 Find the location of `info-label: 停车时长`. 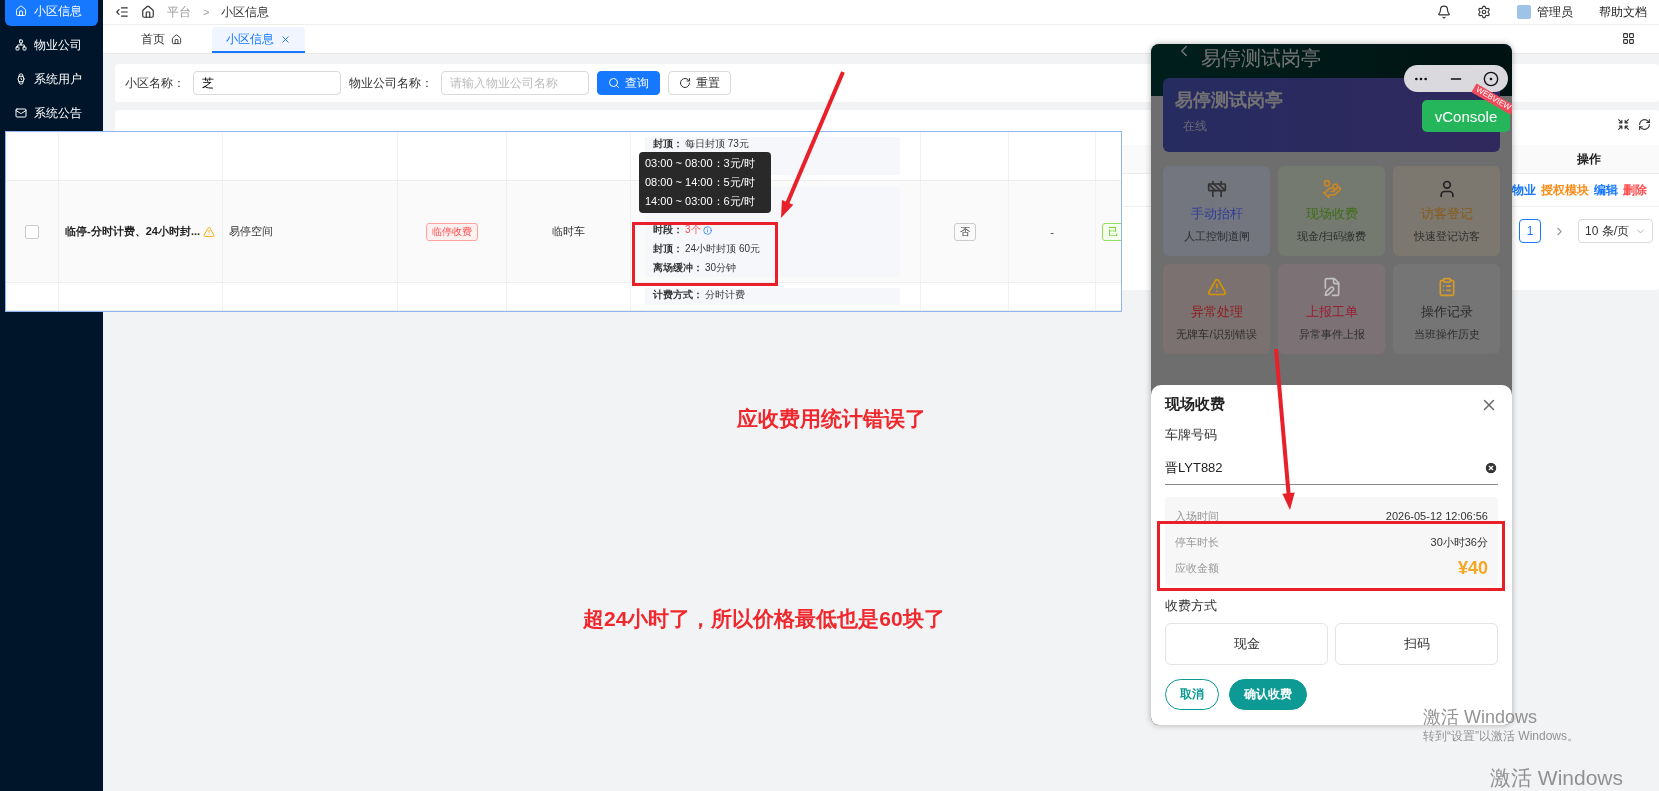

info-label: 停车时长 is located at coordinates (1197, 542).